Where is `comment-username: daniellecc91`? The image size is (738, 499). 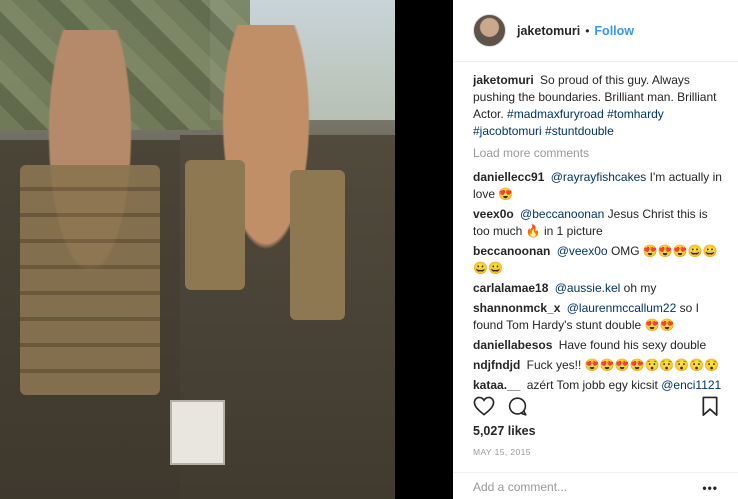 comment-username: daniellecc91 is located at coordinates (508, 177).